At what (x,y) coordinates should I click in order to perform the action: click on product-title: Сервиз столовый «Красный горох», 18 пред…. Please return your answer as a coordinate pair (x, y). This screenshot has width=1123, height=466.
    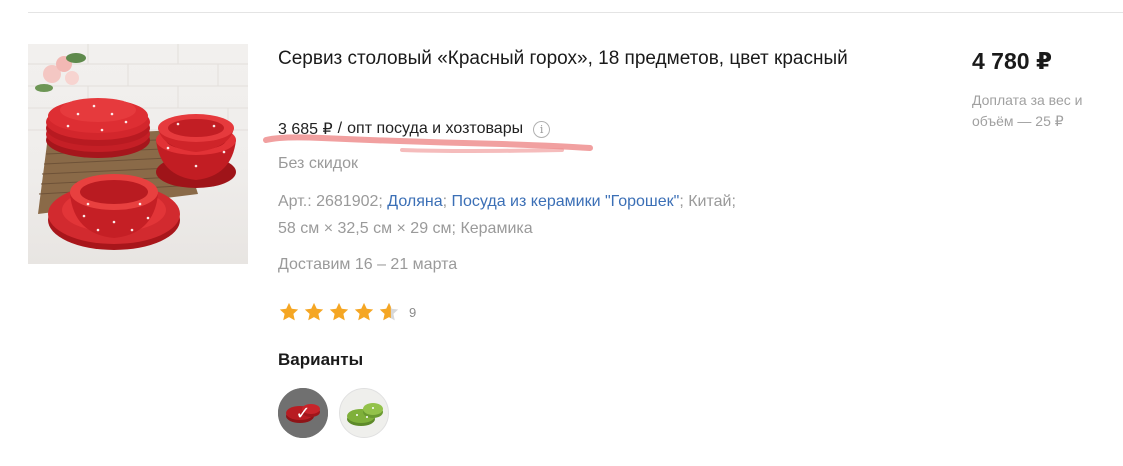
    Looking at the image, I should click on (578, 59).